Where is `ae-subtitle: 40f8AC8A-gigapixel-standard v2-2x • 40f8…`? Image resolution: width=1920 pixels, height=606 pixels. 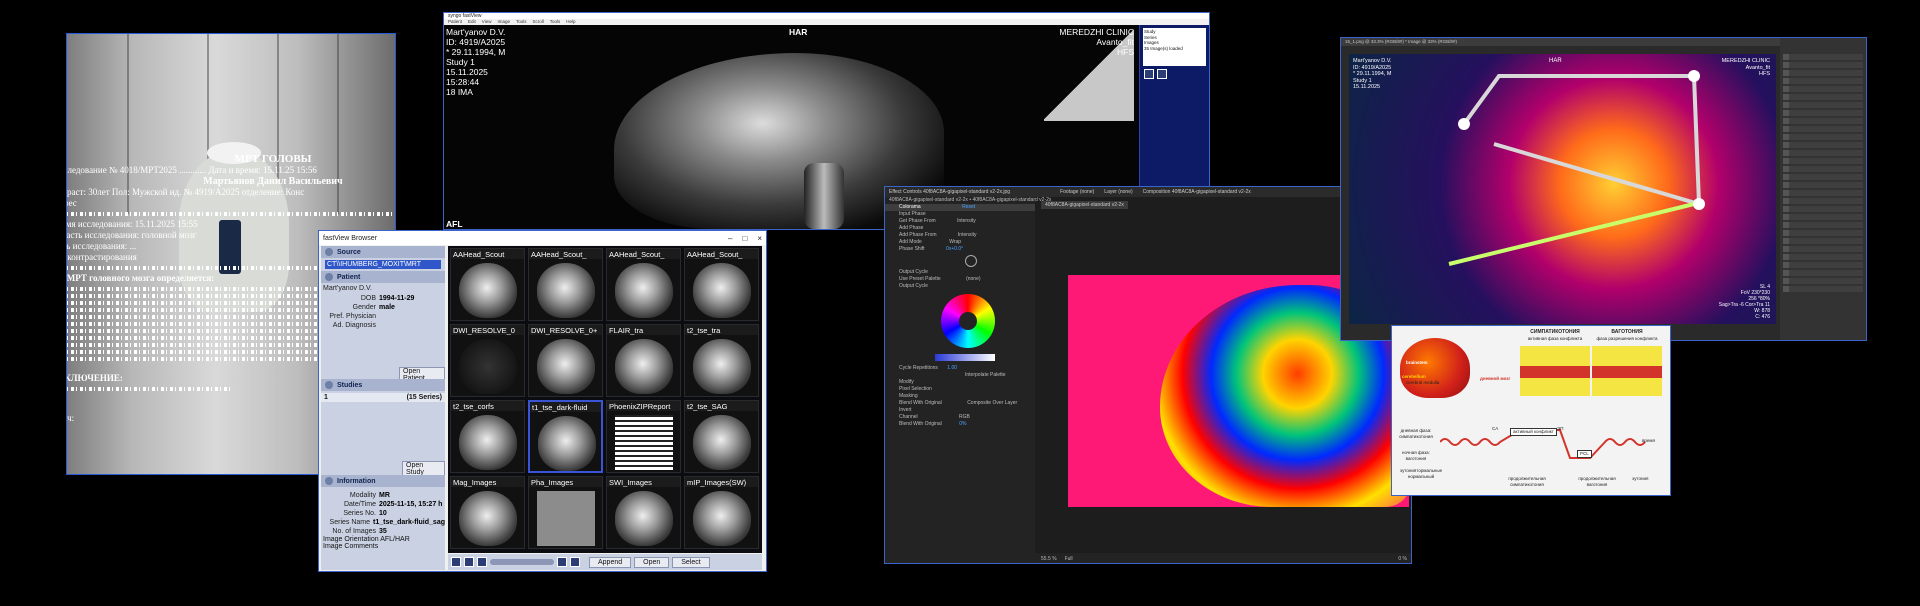
ae-subtitle: 40f8AC8A-gigapixel-standard v2-2x • 40f8… is located at coordinates (970, 200).